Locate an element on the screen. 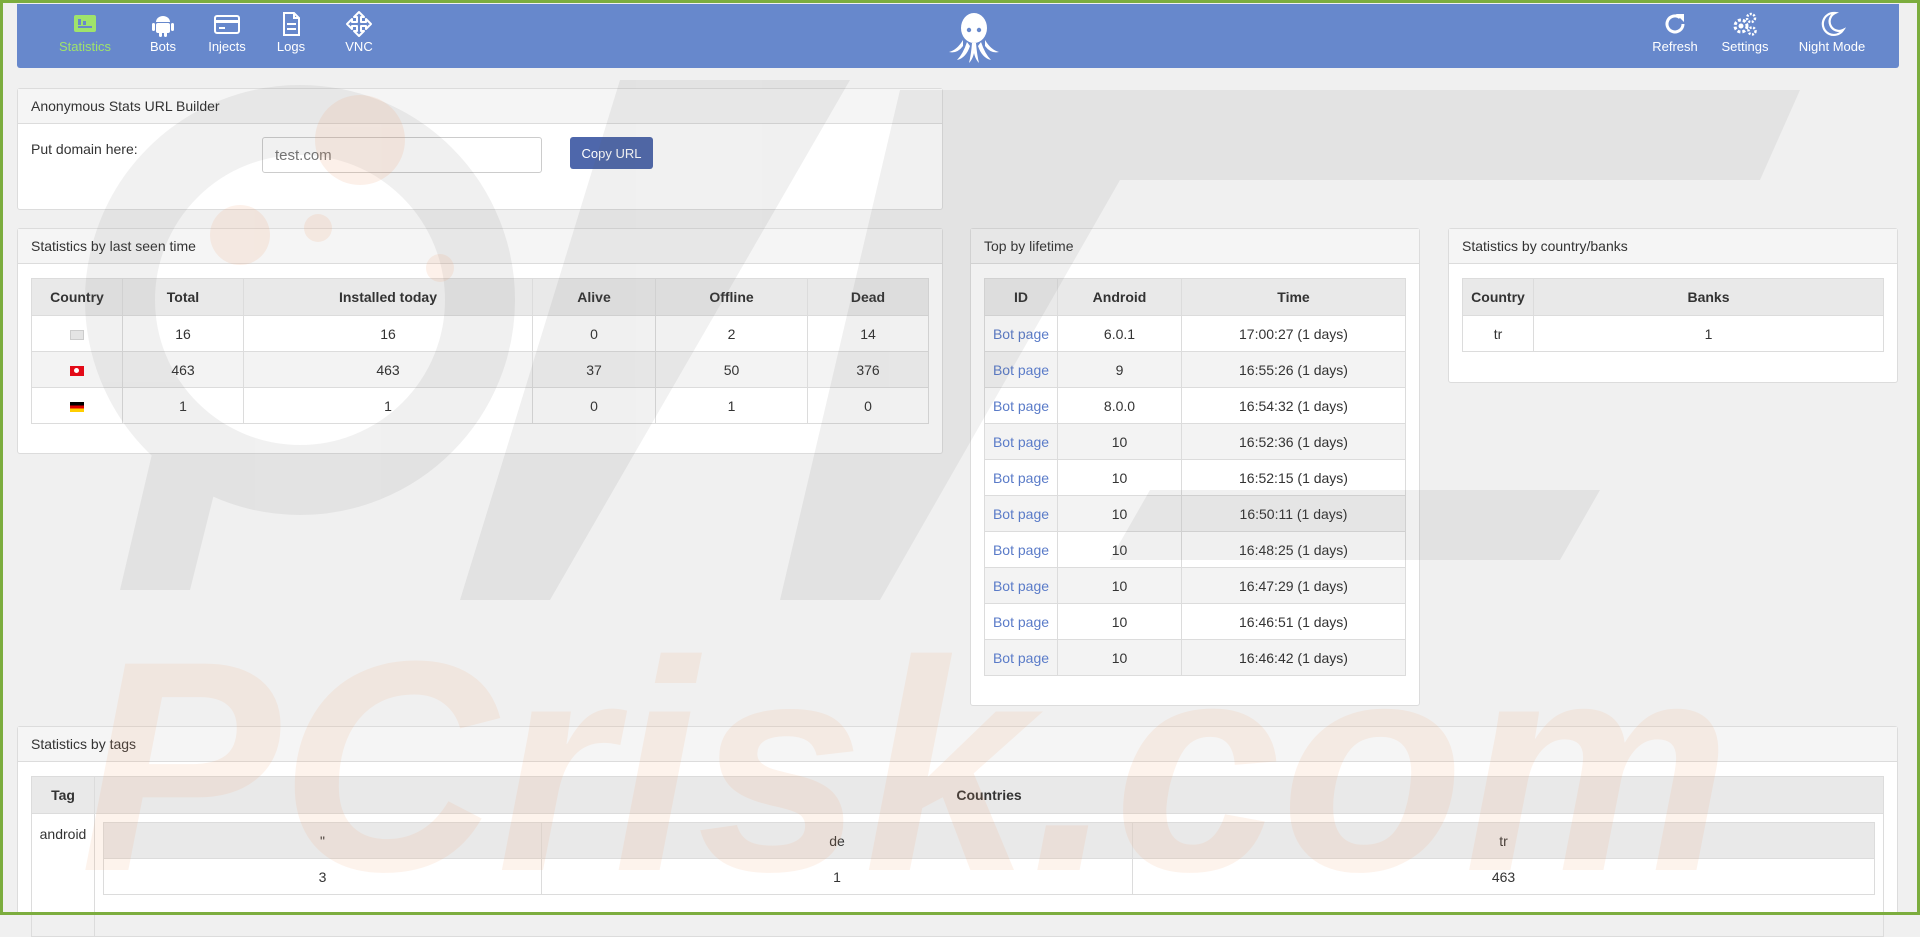 The height and width of the screenshot is (937, 1920). column-header: Tag is located at coordinates (63, 795).